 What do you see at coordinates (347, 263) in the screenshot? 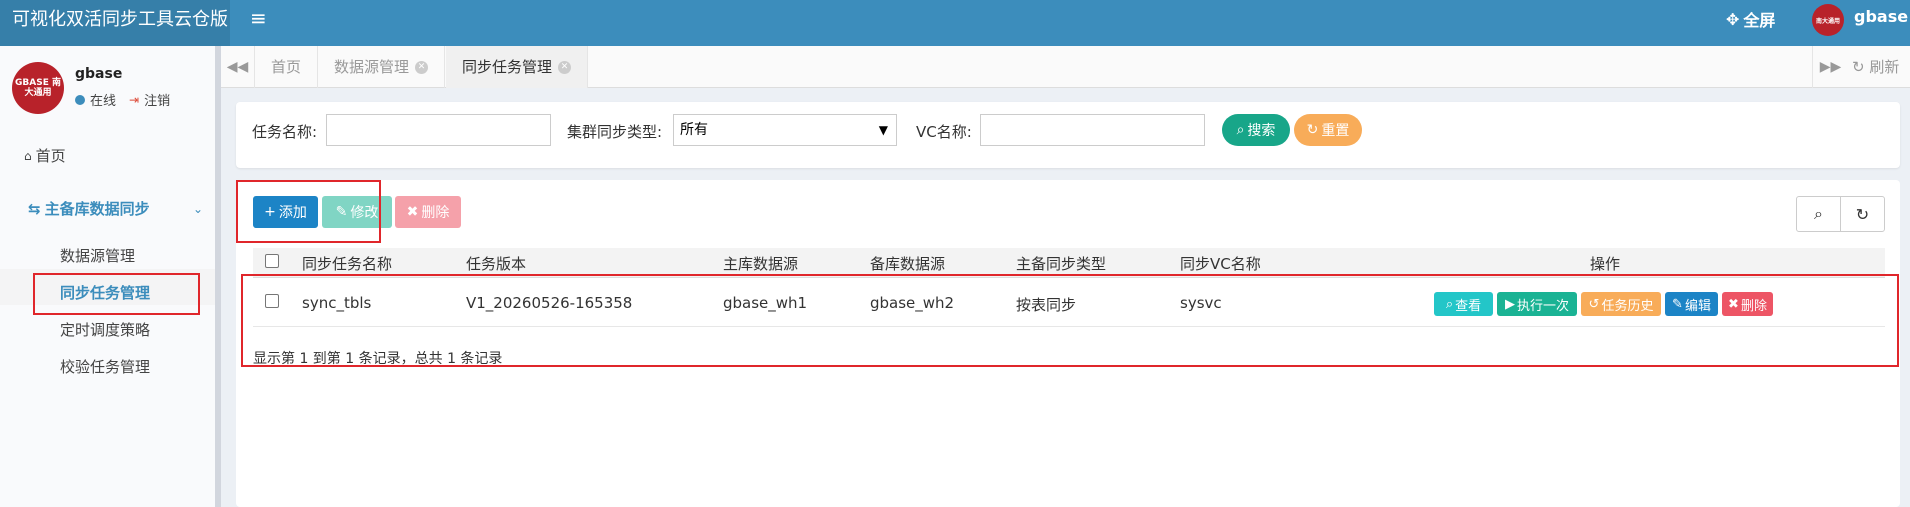
I see `column-header: 同步任务名称` at bounding box center [347, 263].